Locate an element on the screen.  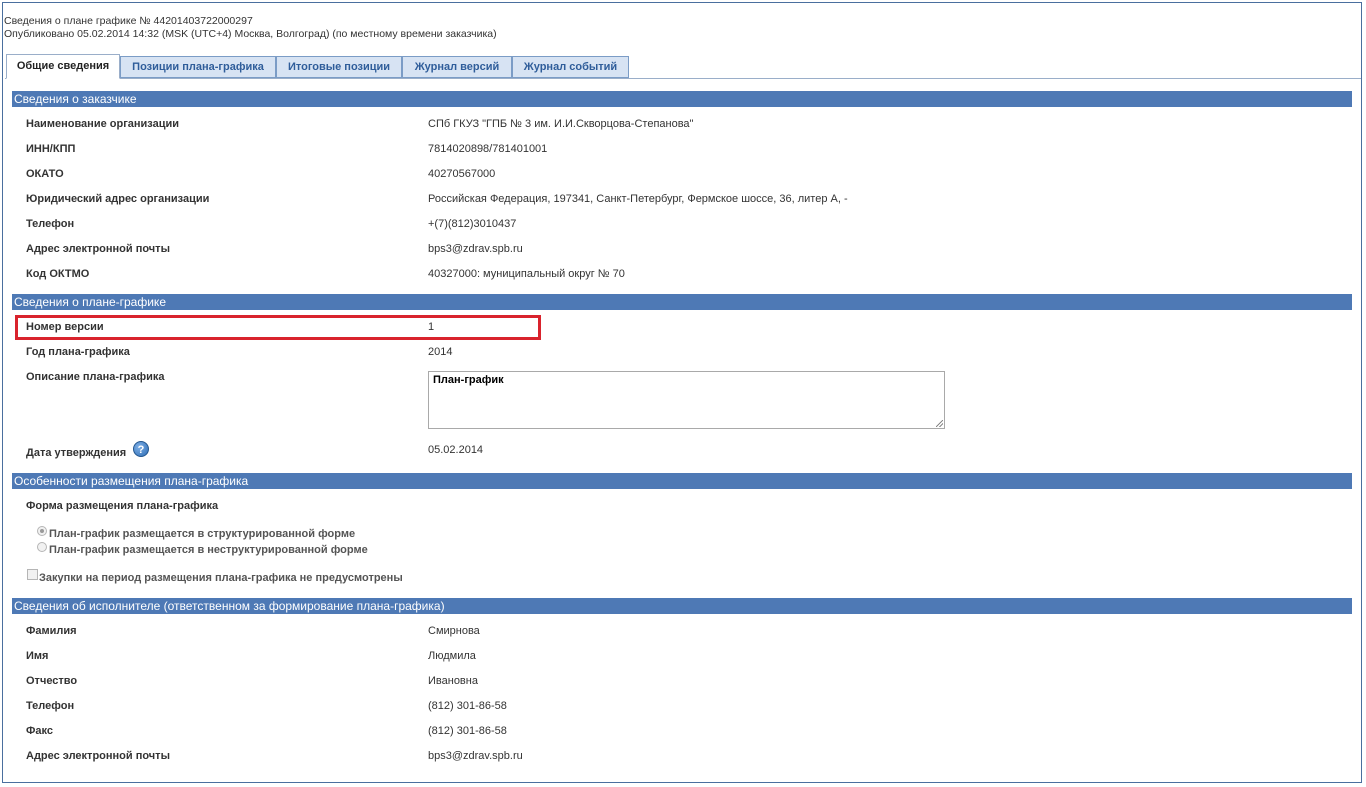
executor-patronymic-value: Ивановна is located at coordinates (453, 681).